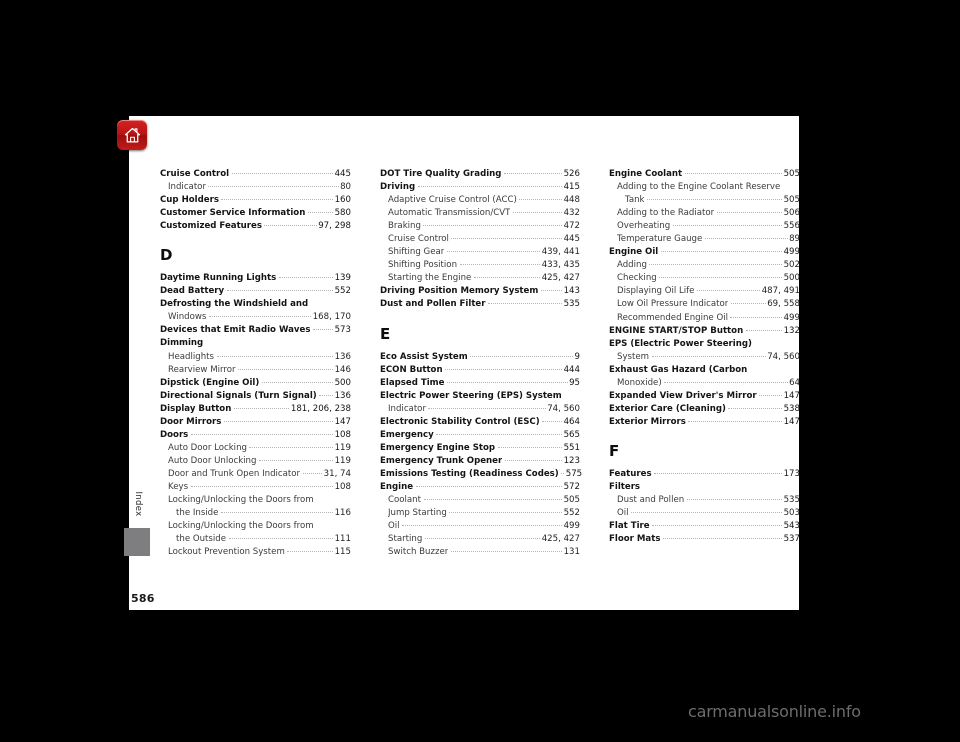  Describe the element at coordinates (255, 304) in the screenshot. I see `index-entry: Defrosting the Windshield and` at that location.